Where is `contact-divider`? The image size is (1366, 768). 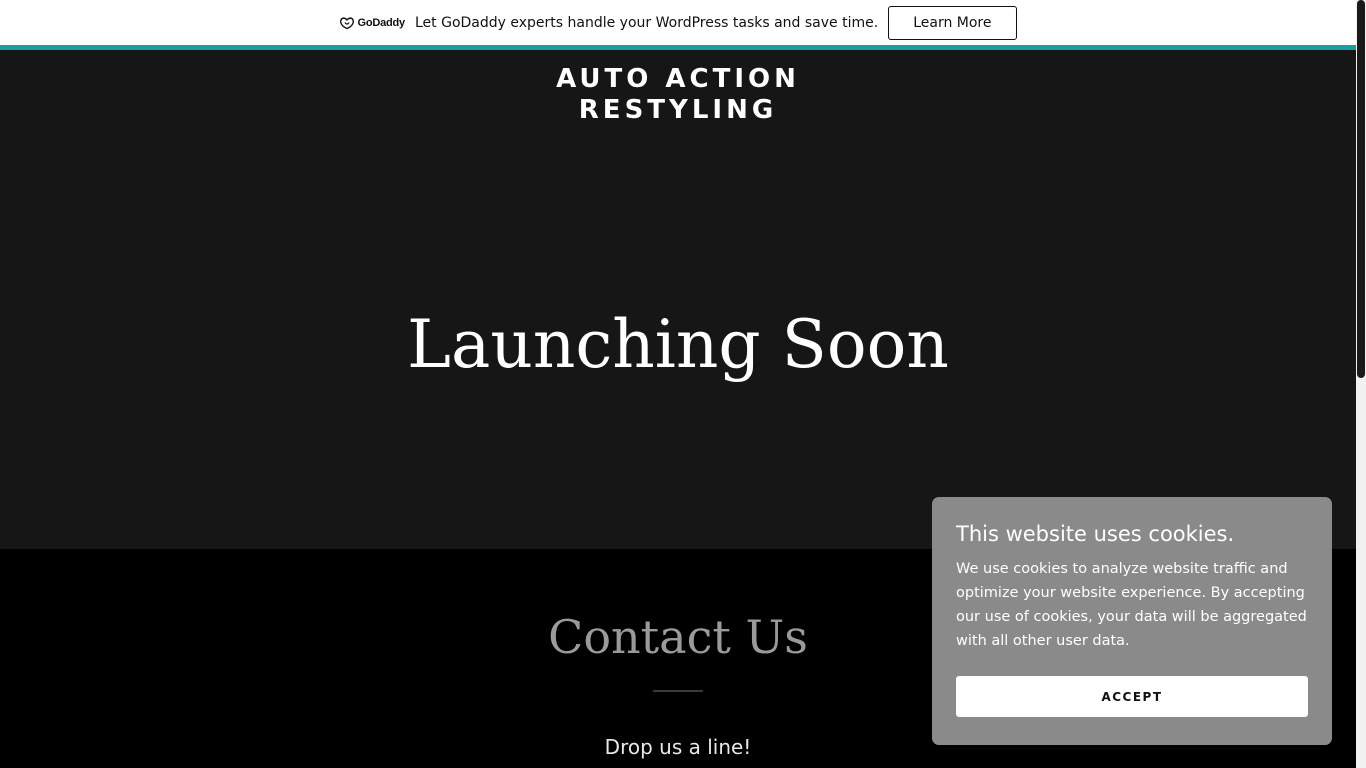 contact-divider is located at coordinates (678, 691).